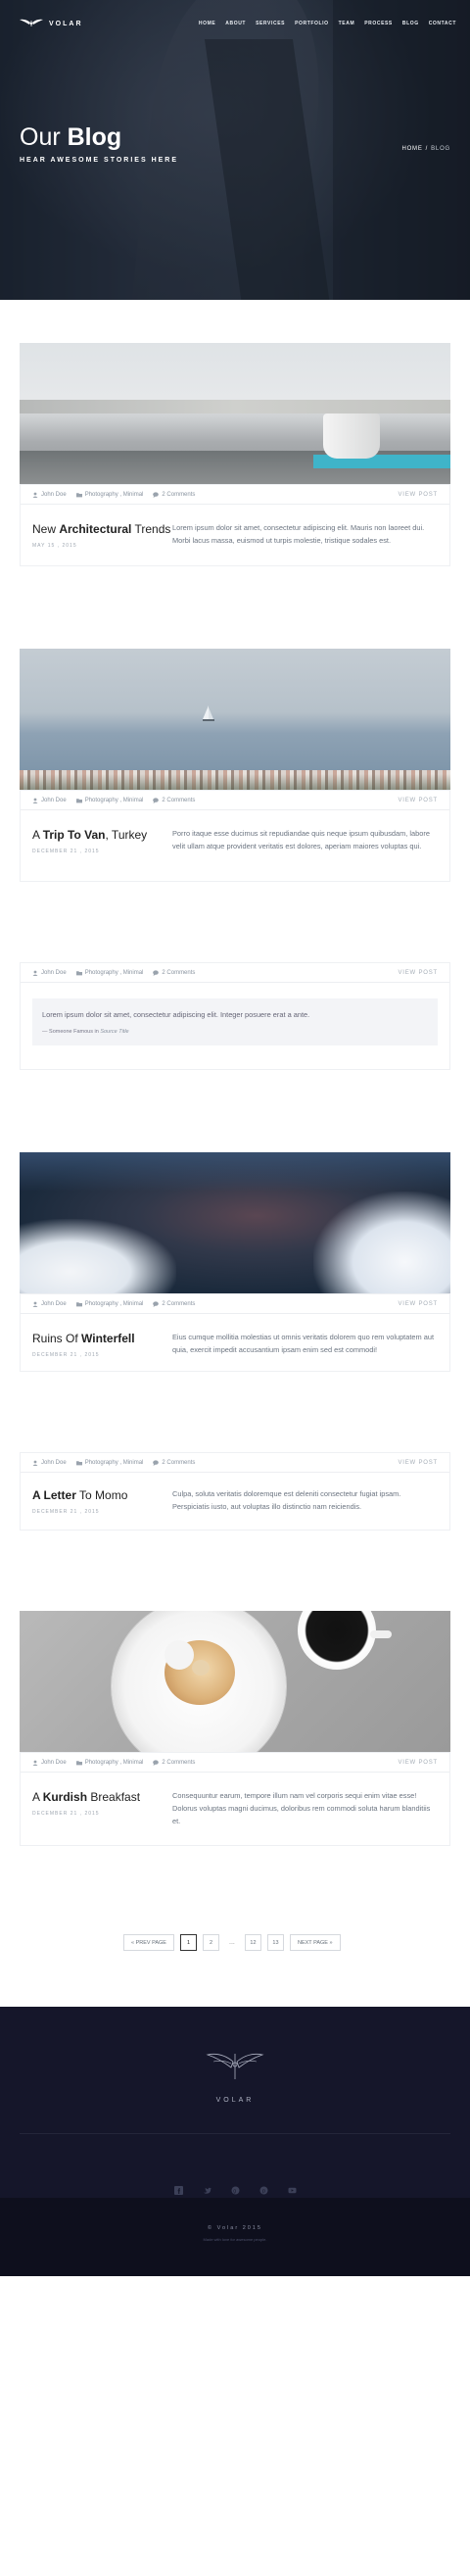 This screenshot has height=2576, width=470. I want to click on footer-divider, so click(235, 2133).